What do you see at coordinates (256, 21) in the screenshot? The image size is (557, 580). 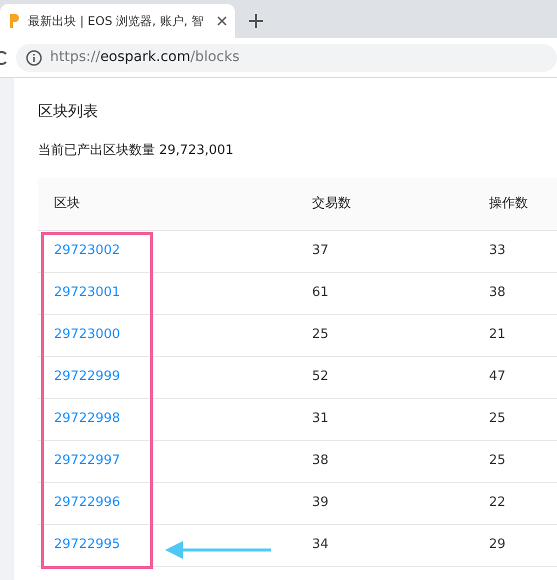 I see `new-tab-icon` at bounding box center [256, 21].